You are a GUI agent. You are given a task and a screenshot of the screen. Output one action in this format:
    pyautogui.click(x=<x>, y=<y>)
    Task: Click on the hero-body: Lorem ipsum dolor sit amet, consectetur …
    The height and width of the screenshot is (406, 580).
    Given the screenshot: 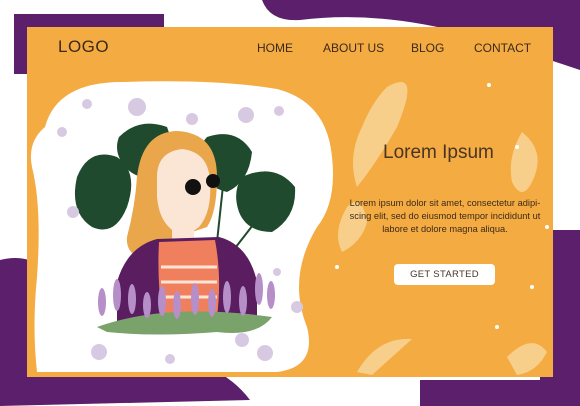 What is the action you would take?
    pyautogui.click(x=445, y=216)
    